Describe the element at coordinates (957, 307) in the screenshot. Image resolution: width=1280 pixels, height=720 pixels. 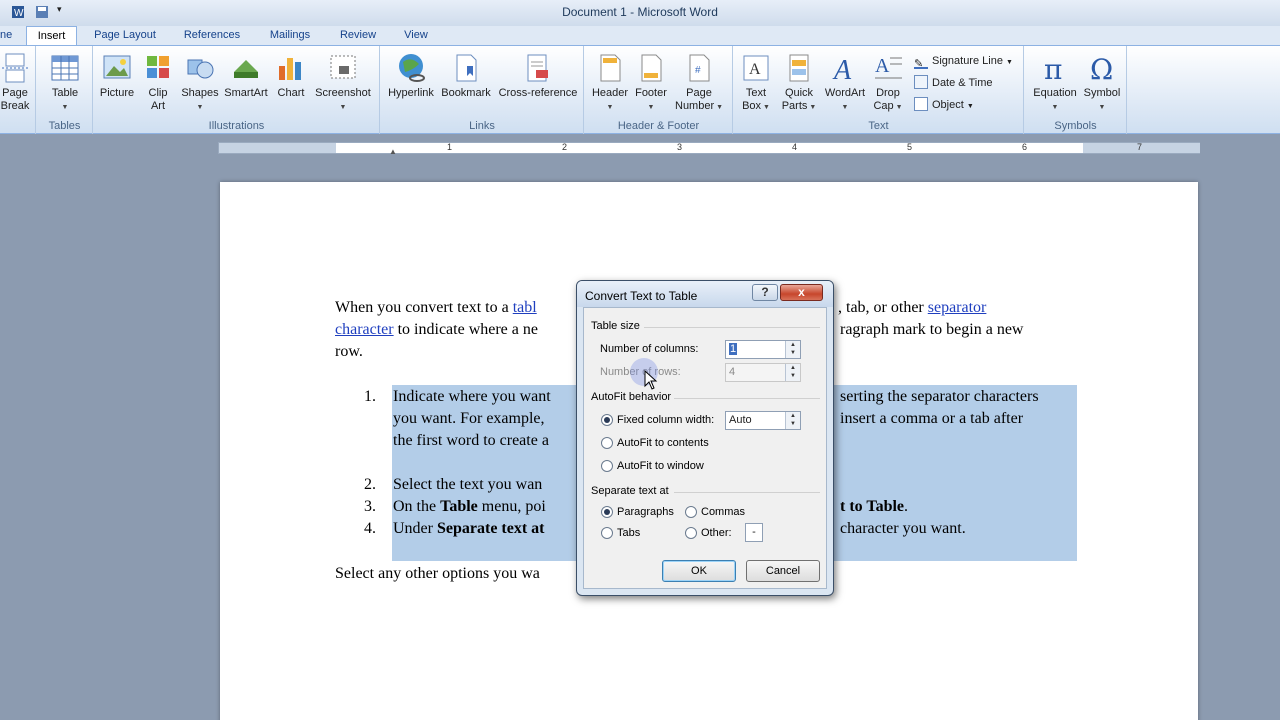
I see `separator-link: separator` at that location.